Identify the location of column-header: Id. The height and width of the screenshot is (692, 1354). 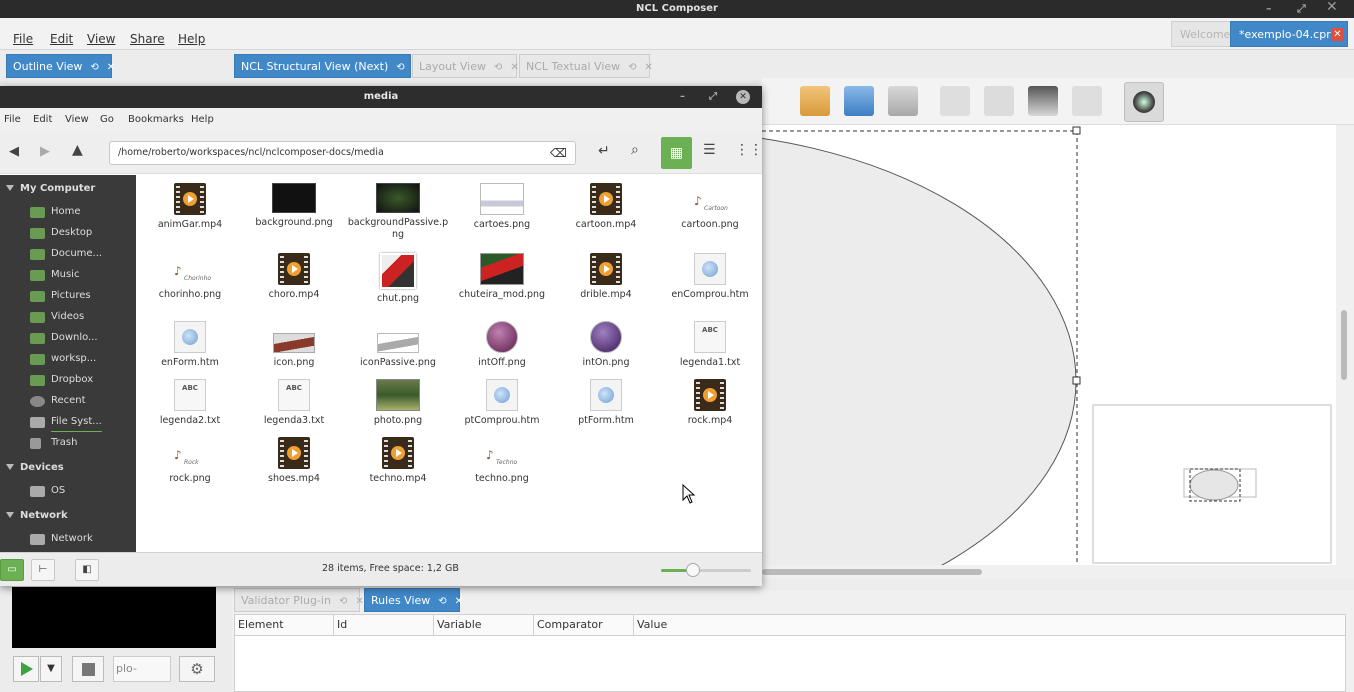
(384, 625).